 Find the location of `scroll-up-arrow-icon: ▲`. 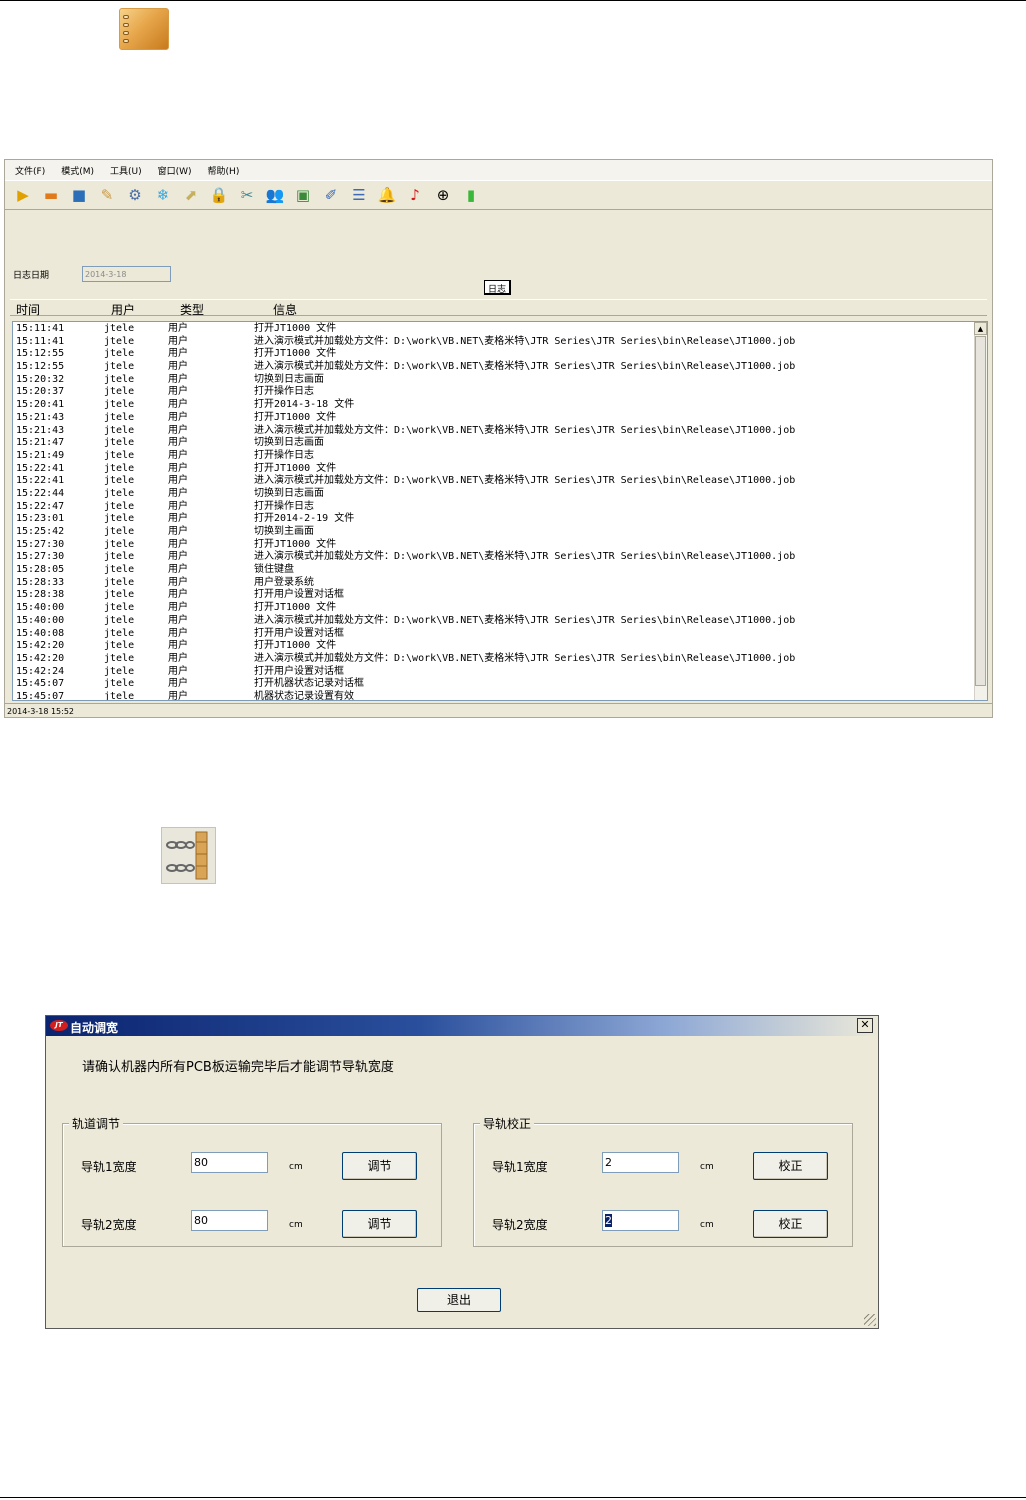

scroll-up-arrow-icon: ▲ is located at coordinates (980, 328).